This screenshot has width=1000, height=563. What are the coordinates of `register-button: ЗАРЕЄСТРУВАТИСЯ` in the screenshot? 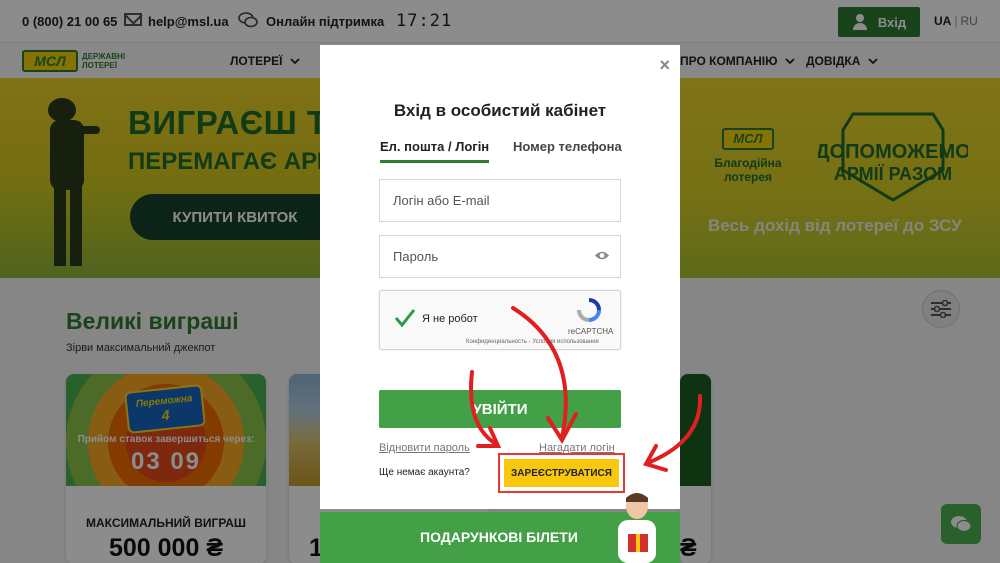 It's located at (561, 473).